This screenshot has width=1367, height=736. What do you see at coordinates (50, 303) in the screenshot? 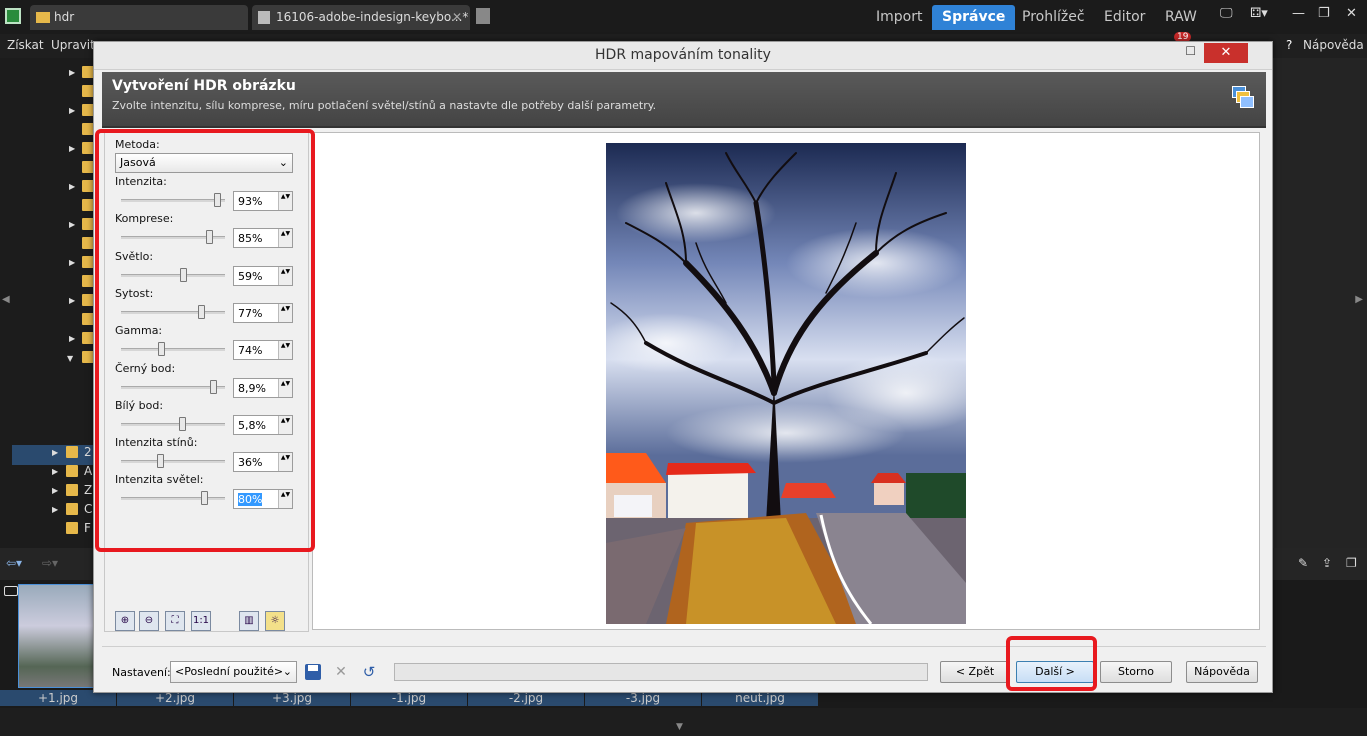
I see `folder-tree: ▶ ▶ ▶ ▶ ▶ ▶ ▶ ▶ ▼ ▶ ▶ ▶ ▶ 2 A Z C F ◀` at bounding box center [50, 303].